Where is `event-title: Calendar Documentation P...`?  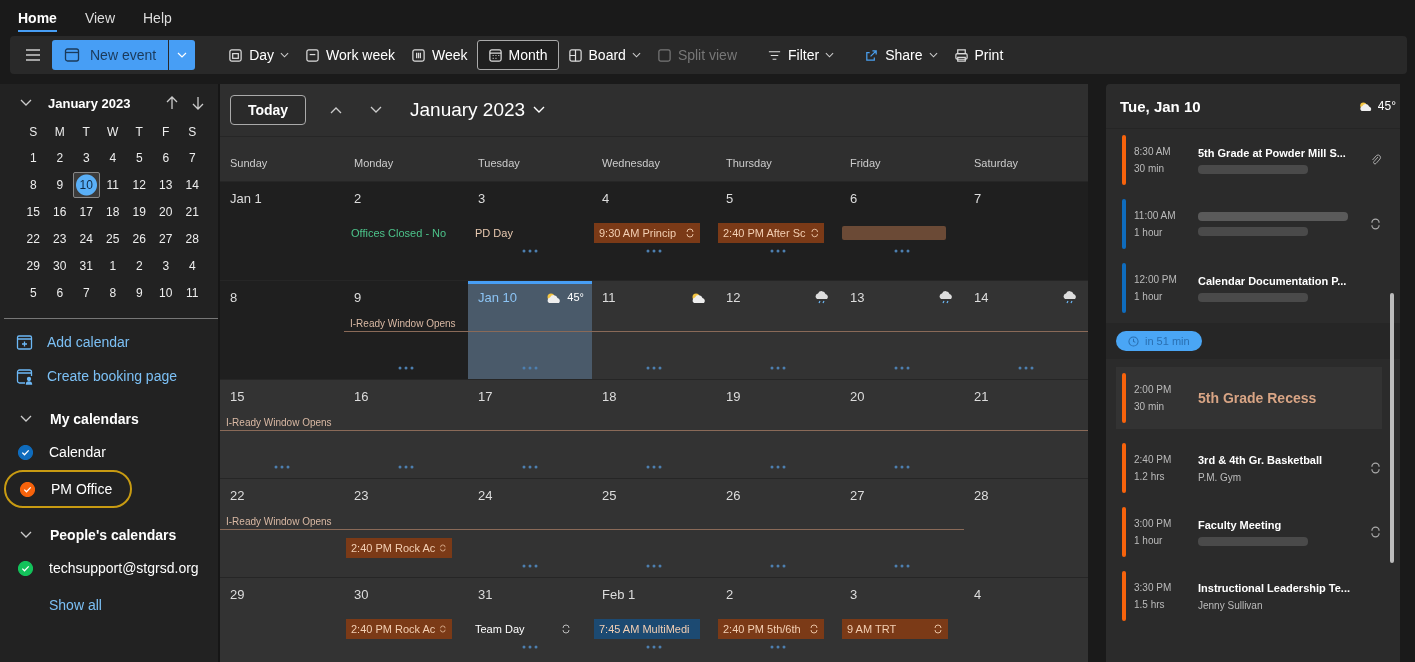
event-title: Calendar Documentation P... is located at coordinates (1272, 280).